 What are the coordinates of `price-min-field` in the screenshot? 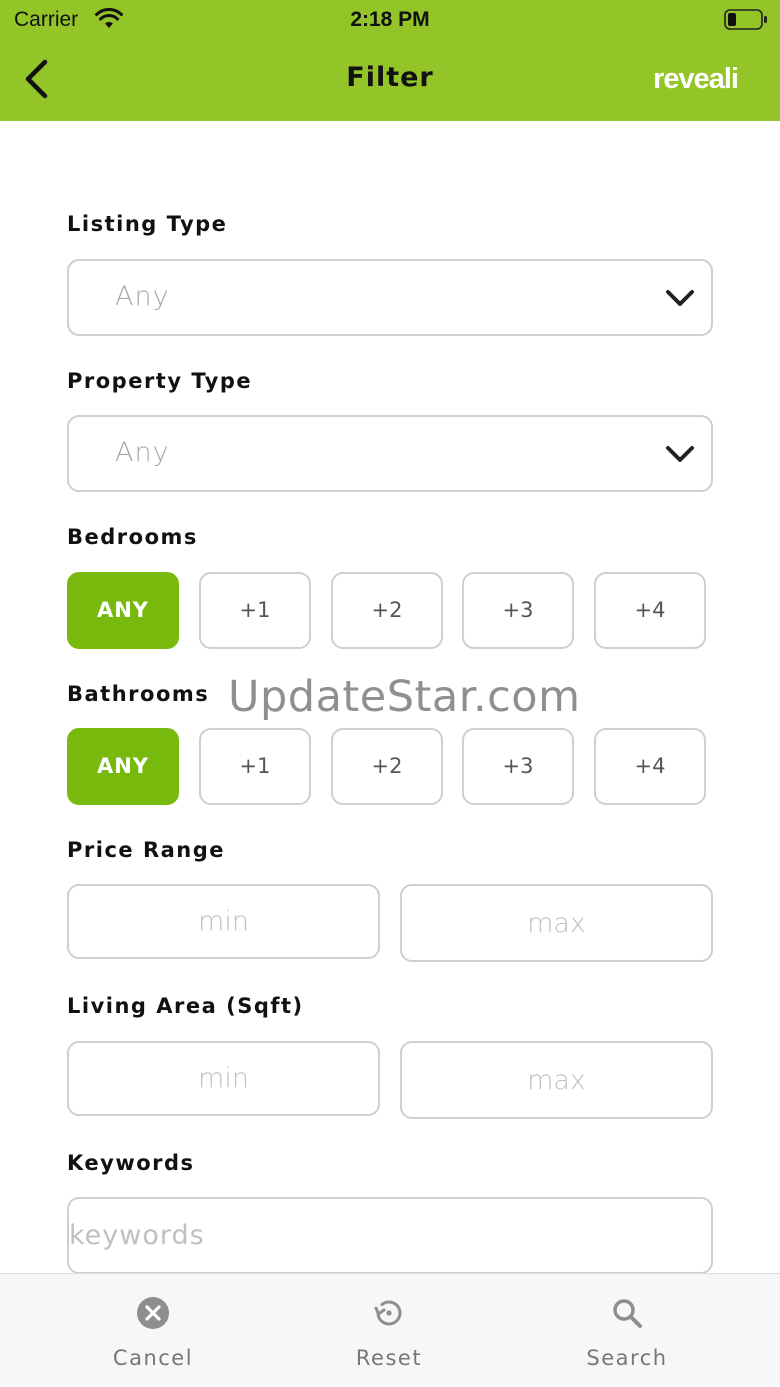 It's located at (223, 921).